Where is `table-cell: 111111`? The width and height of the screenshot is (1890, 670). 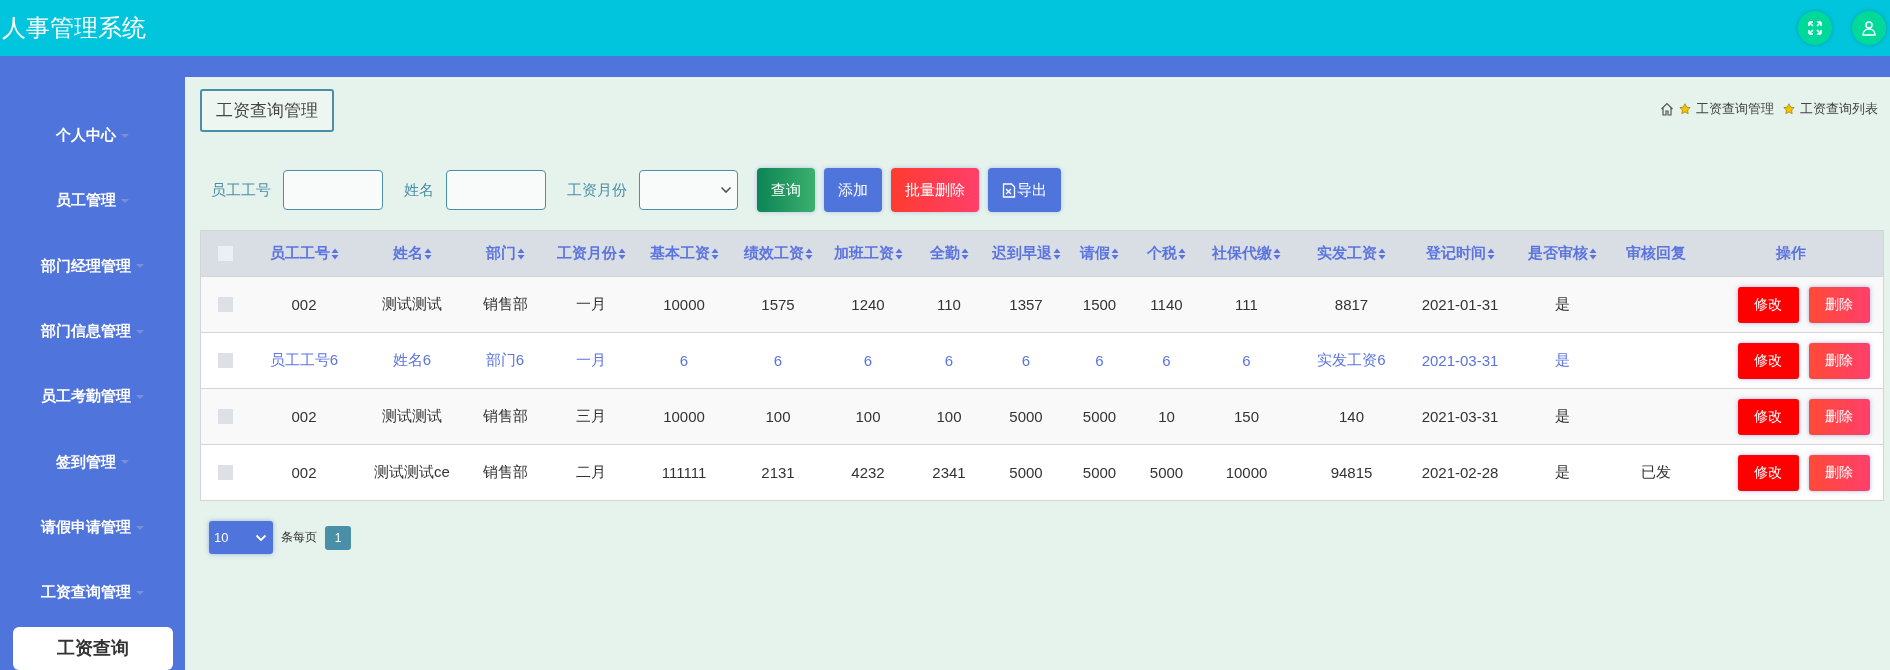 table-cell: 111111 is located at coordinates (684, 472).